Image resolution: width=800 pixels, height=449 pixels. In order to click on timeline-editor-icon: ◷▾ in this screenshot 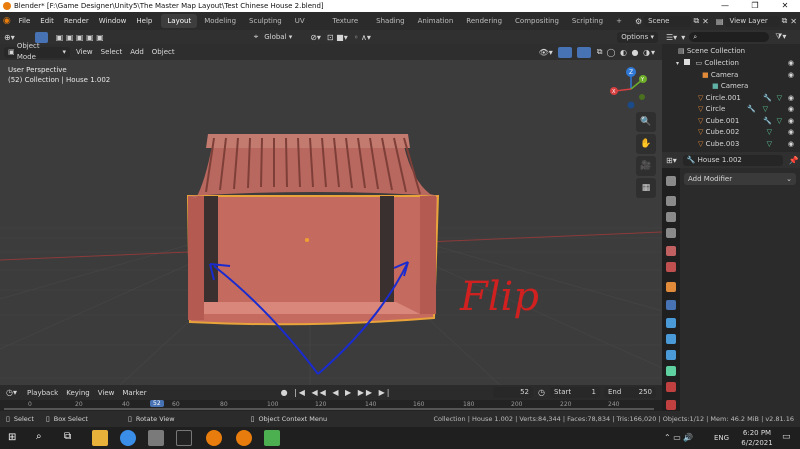, I will do `click(11, 392)`.